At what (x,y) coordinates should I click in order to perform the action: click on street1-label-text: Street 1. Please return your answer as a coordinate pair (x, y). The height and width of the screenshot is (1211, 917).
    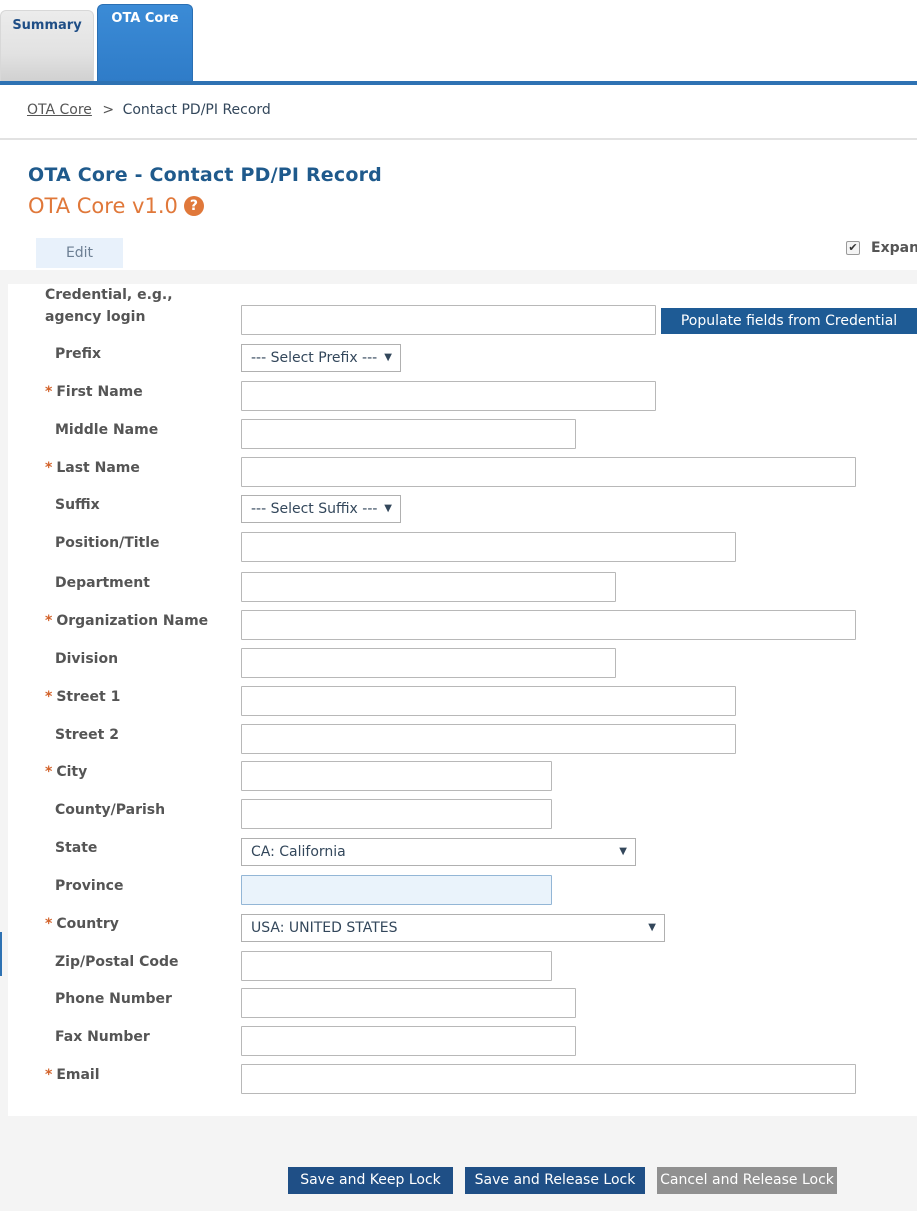
    Looking at the image, I should click on (88, 697).